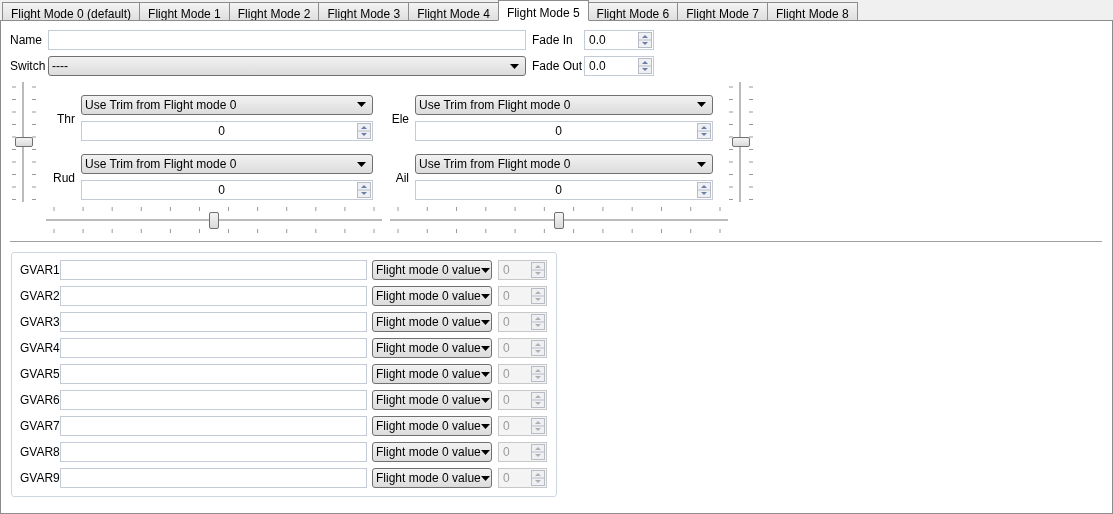  I want to click on trim-label: Ail, so click(401, 179).